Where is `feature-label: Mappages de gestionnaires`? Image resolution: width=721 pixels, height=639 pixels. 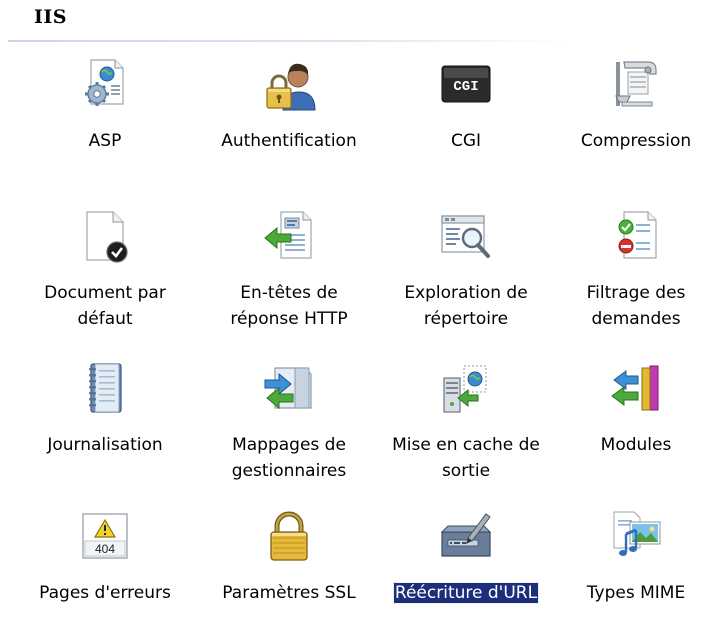
feature-label: Mappages de gestionnaires is located at coordinates (289, 458).